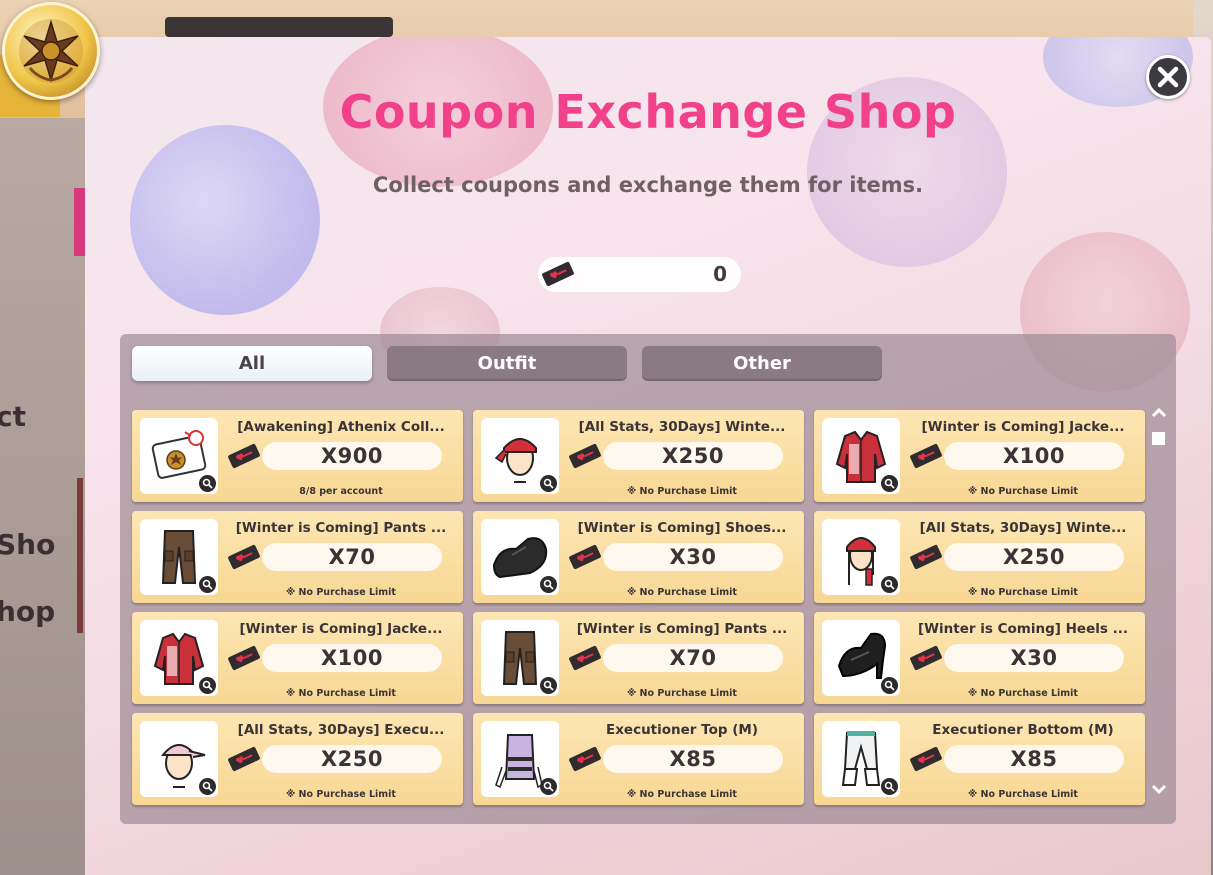 The image size is (1213, 875). I want to click on page-title: Coupon Exchange Shop, so click(648, 112).